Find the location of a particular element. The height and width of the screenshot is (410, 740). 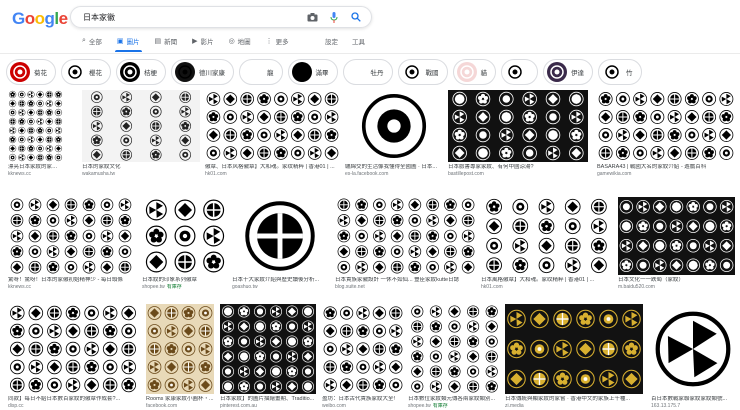

image-result: 日本紋的印象系列徽章 shopee.tw 有庫存 is located at coordinates (185, 244).